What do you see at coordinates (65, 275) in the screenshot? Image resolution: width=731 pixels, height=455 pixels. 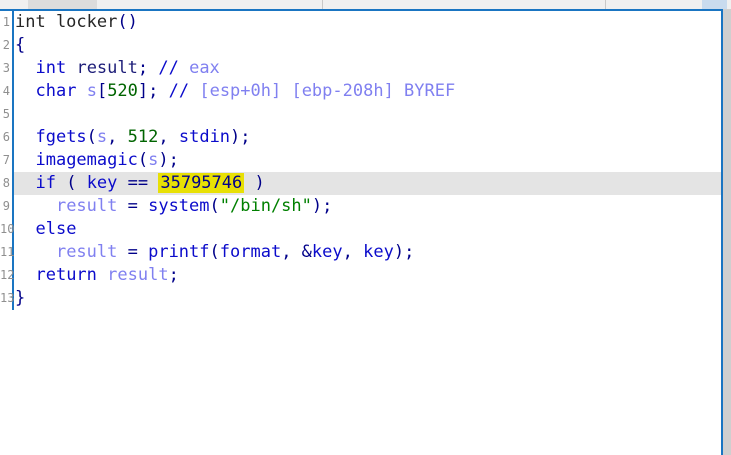 I see `code-token: return` at bounding box center [65, 275].